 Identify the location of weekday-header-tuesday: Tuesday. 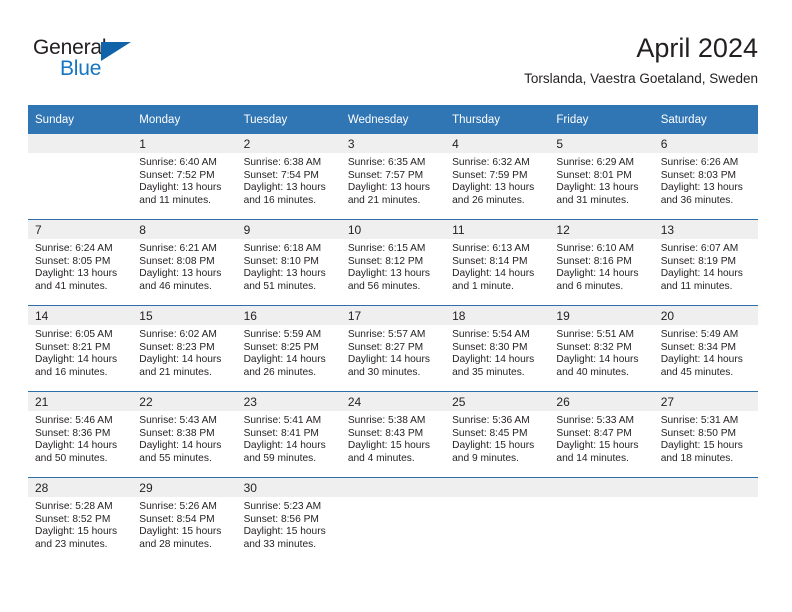
(288, 119).